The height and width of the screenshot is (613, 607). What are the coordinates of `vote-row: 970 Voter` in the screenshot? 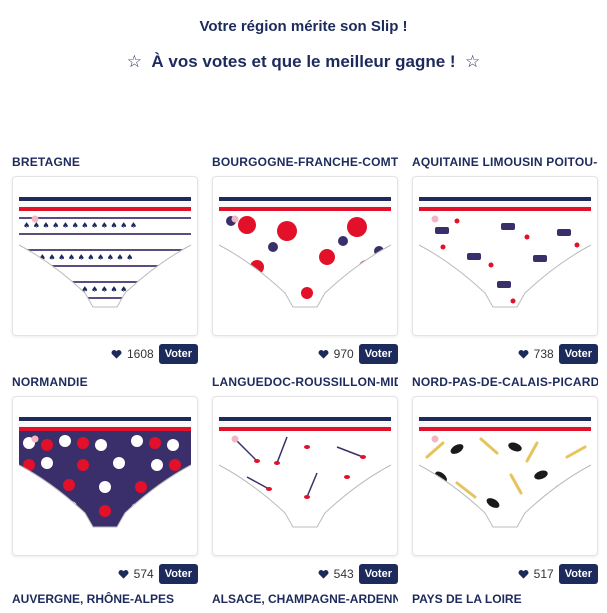 It's located at (358, 354).